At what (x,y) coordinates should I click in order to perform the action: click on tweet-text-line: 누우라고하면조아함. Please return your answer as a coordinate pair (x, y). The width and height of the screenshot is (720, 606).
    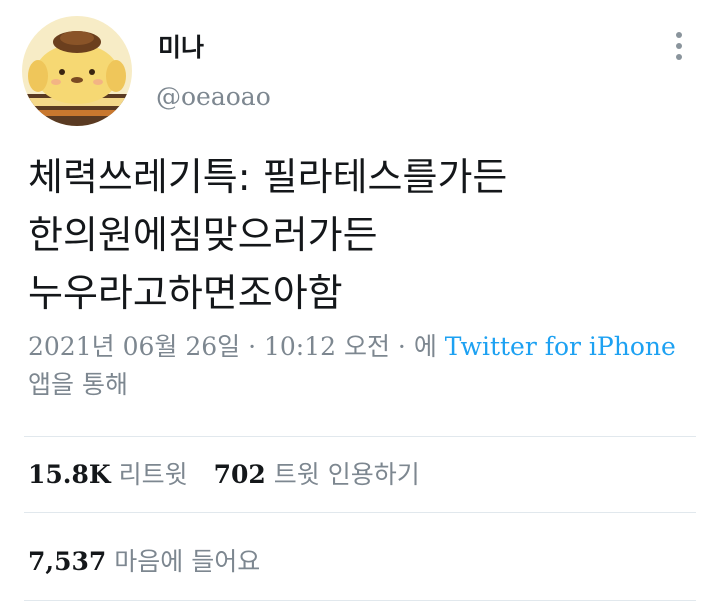
    Looking at the image, I should click on (185, 293).